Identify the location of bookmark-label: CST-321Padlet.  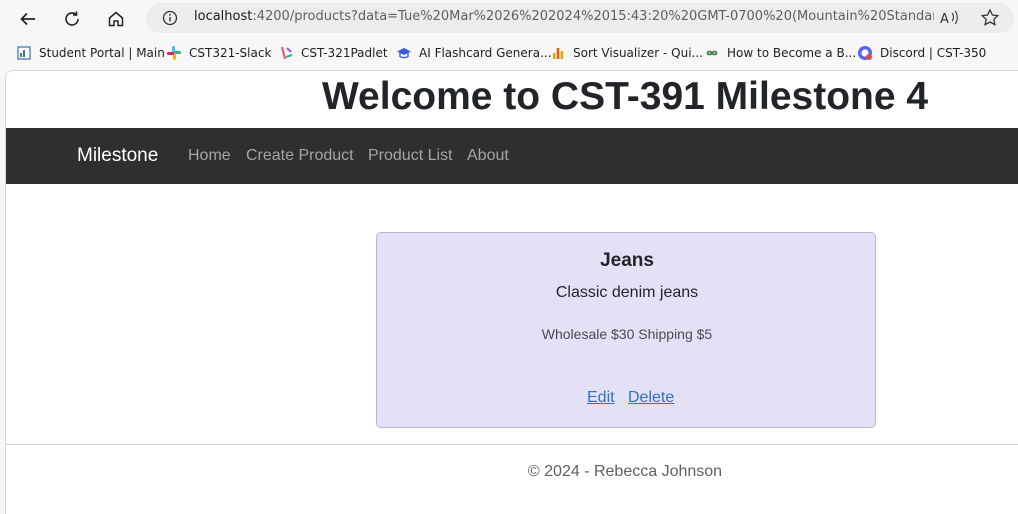
(344, 53).